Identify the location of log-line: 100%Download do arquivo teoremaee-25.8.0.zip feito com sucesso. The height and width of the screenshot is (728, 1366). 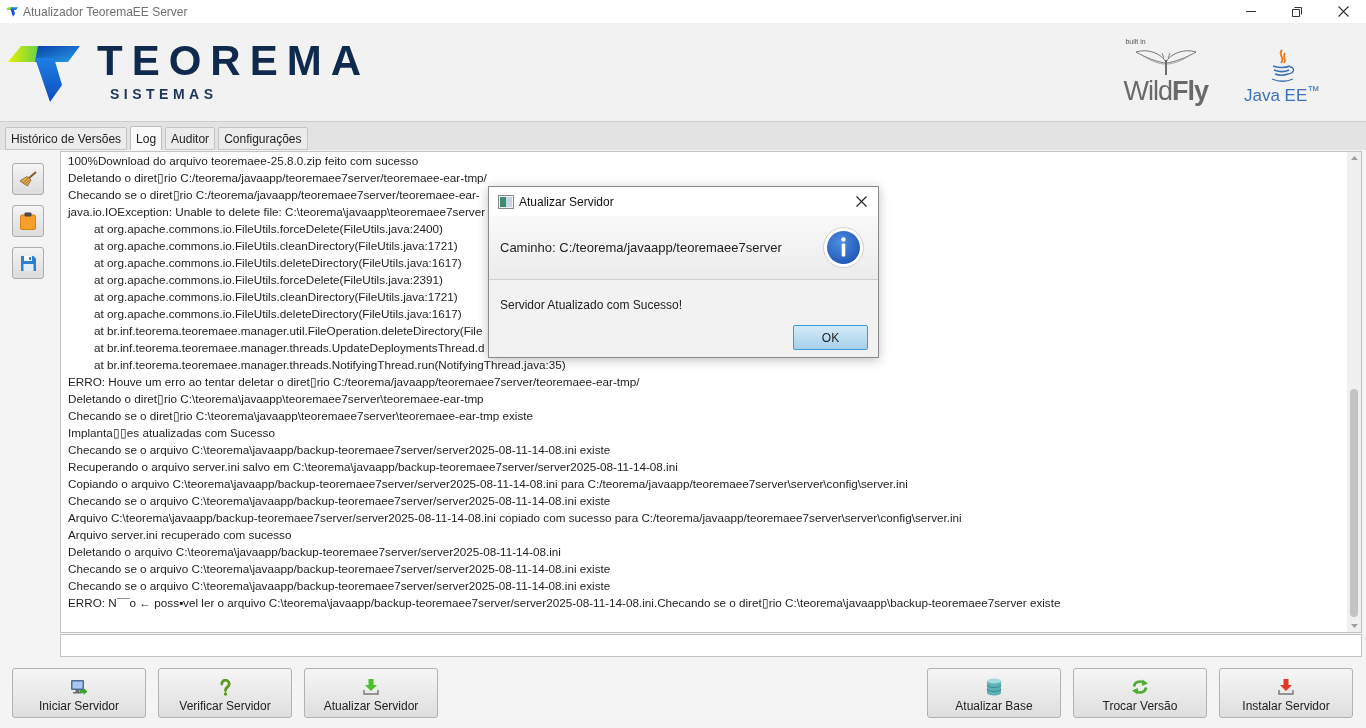
(243, 160).